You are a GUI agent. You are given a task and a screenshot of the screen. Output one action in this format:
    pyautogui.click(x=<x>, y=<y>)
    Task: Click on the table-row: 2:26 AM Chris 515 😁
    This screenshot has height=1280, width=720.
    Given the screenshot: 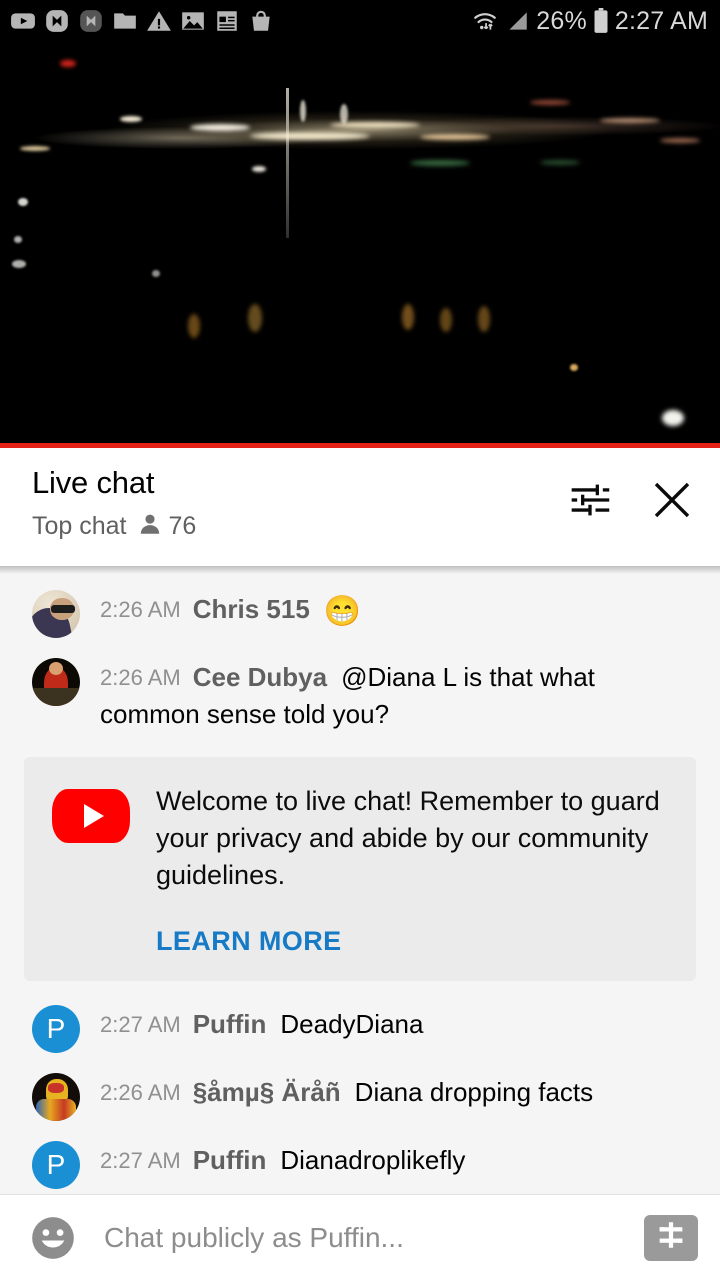 What is the action you would take?
    pyautogui.click(x=360, y=614)
    